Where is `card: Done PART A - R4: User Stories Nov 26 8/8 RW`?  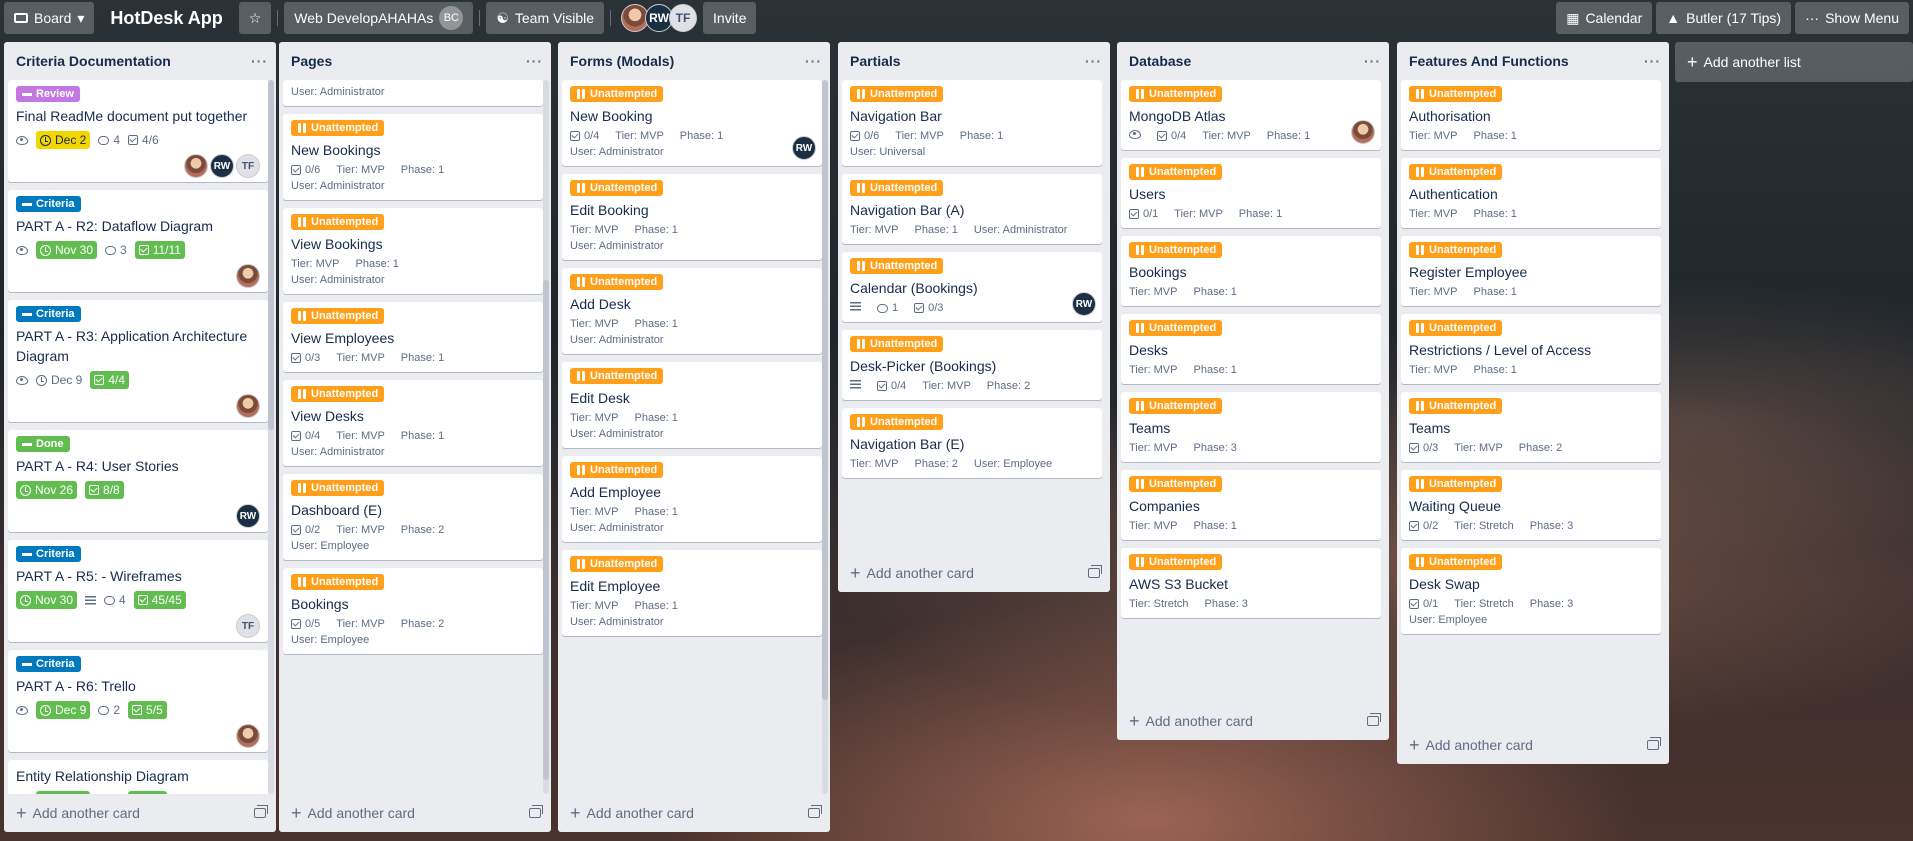
card: Done PART A - R4: User Stories Nov 26 8/8 RW is located at coordinates (138, 481).